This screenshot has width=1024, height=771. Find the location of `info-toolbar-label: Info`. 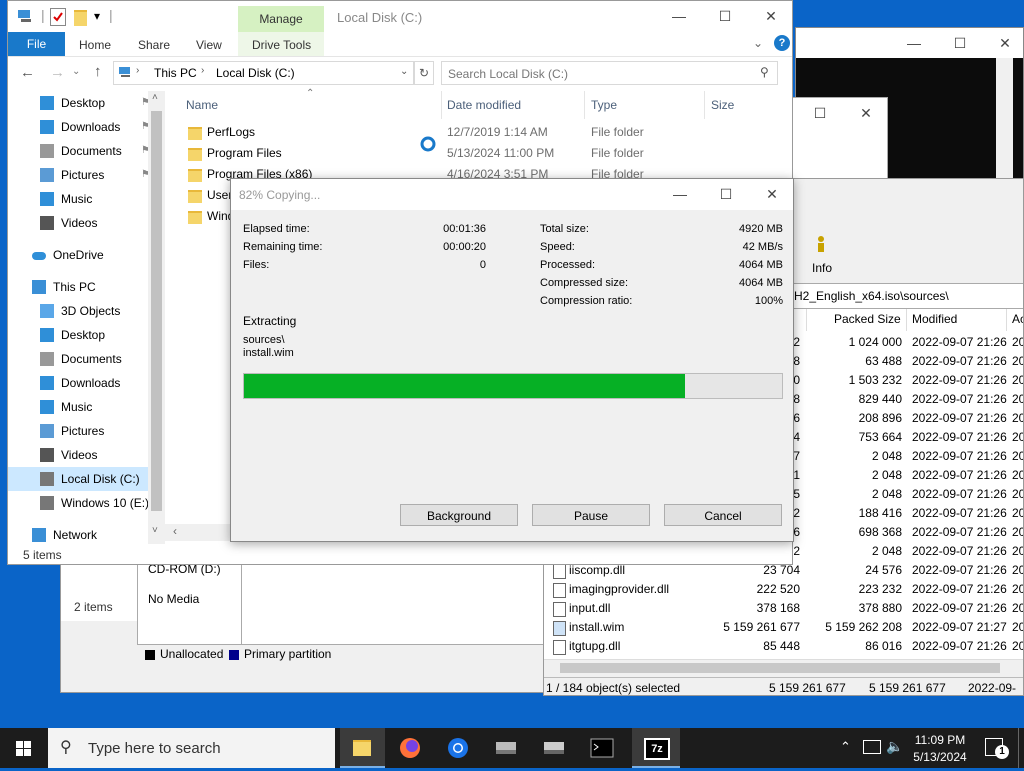

info-toolbar-label: Info is located at coordinates (822, 268).